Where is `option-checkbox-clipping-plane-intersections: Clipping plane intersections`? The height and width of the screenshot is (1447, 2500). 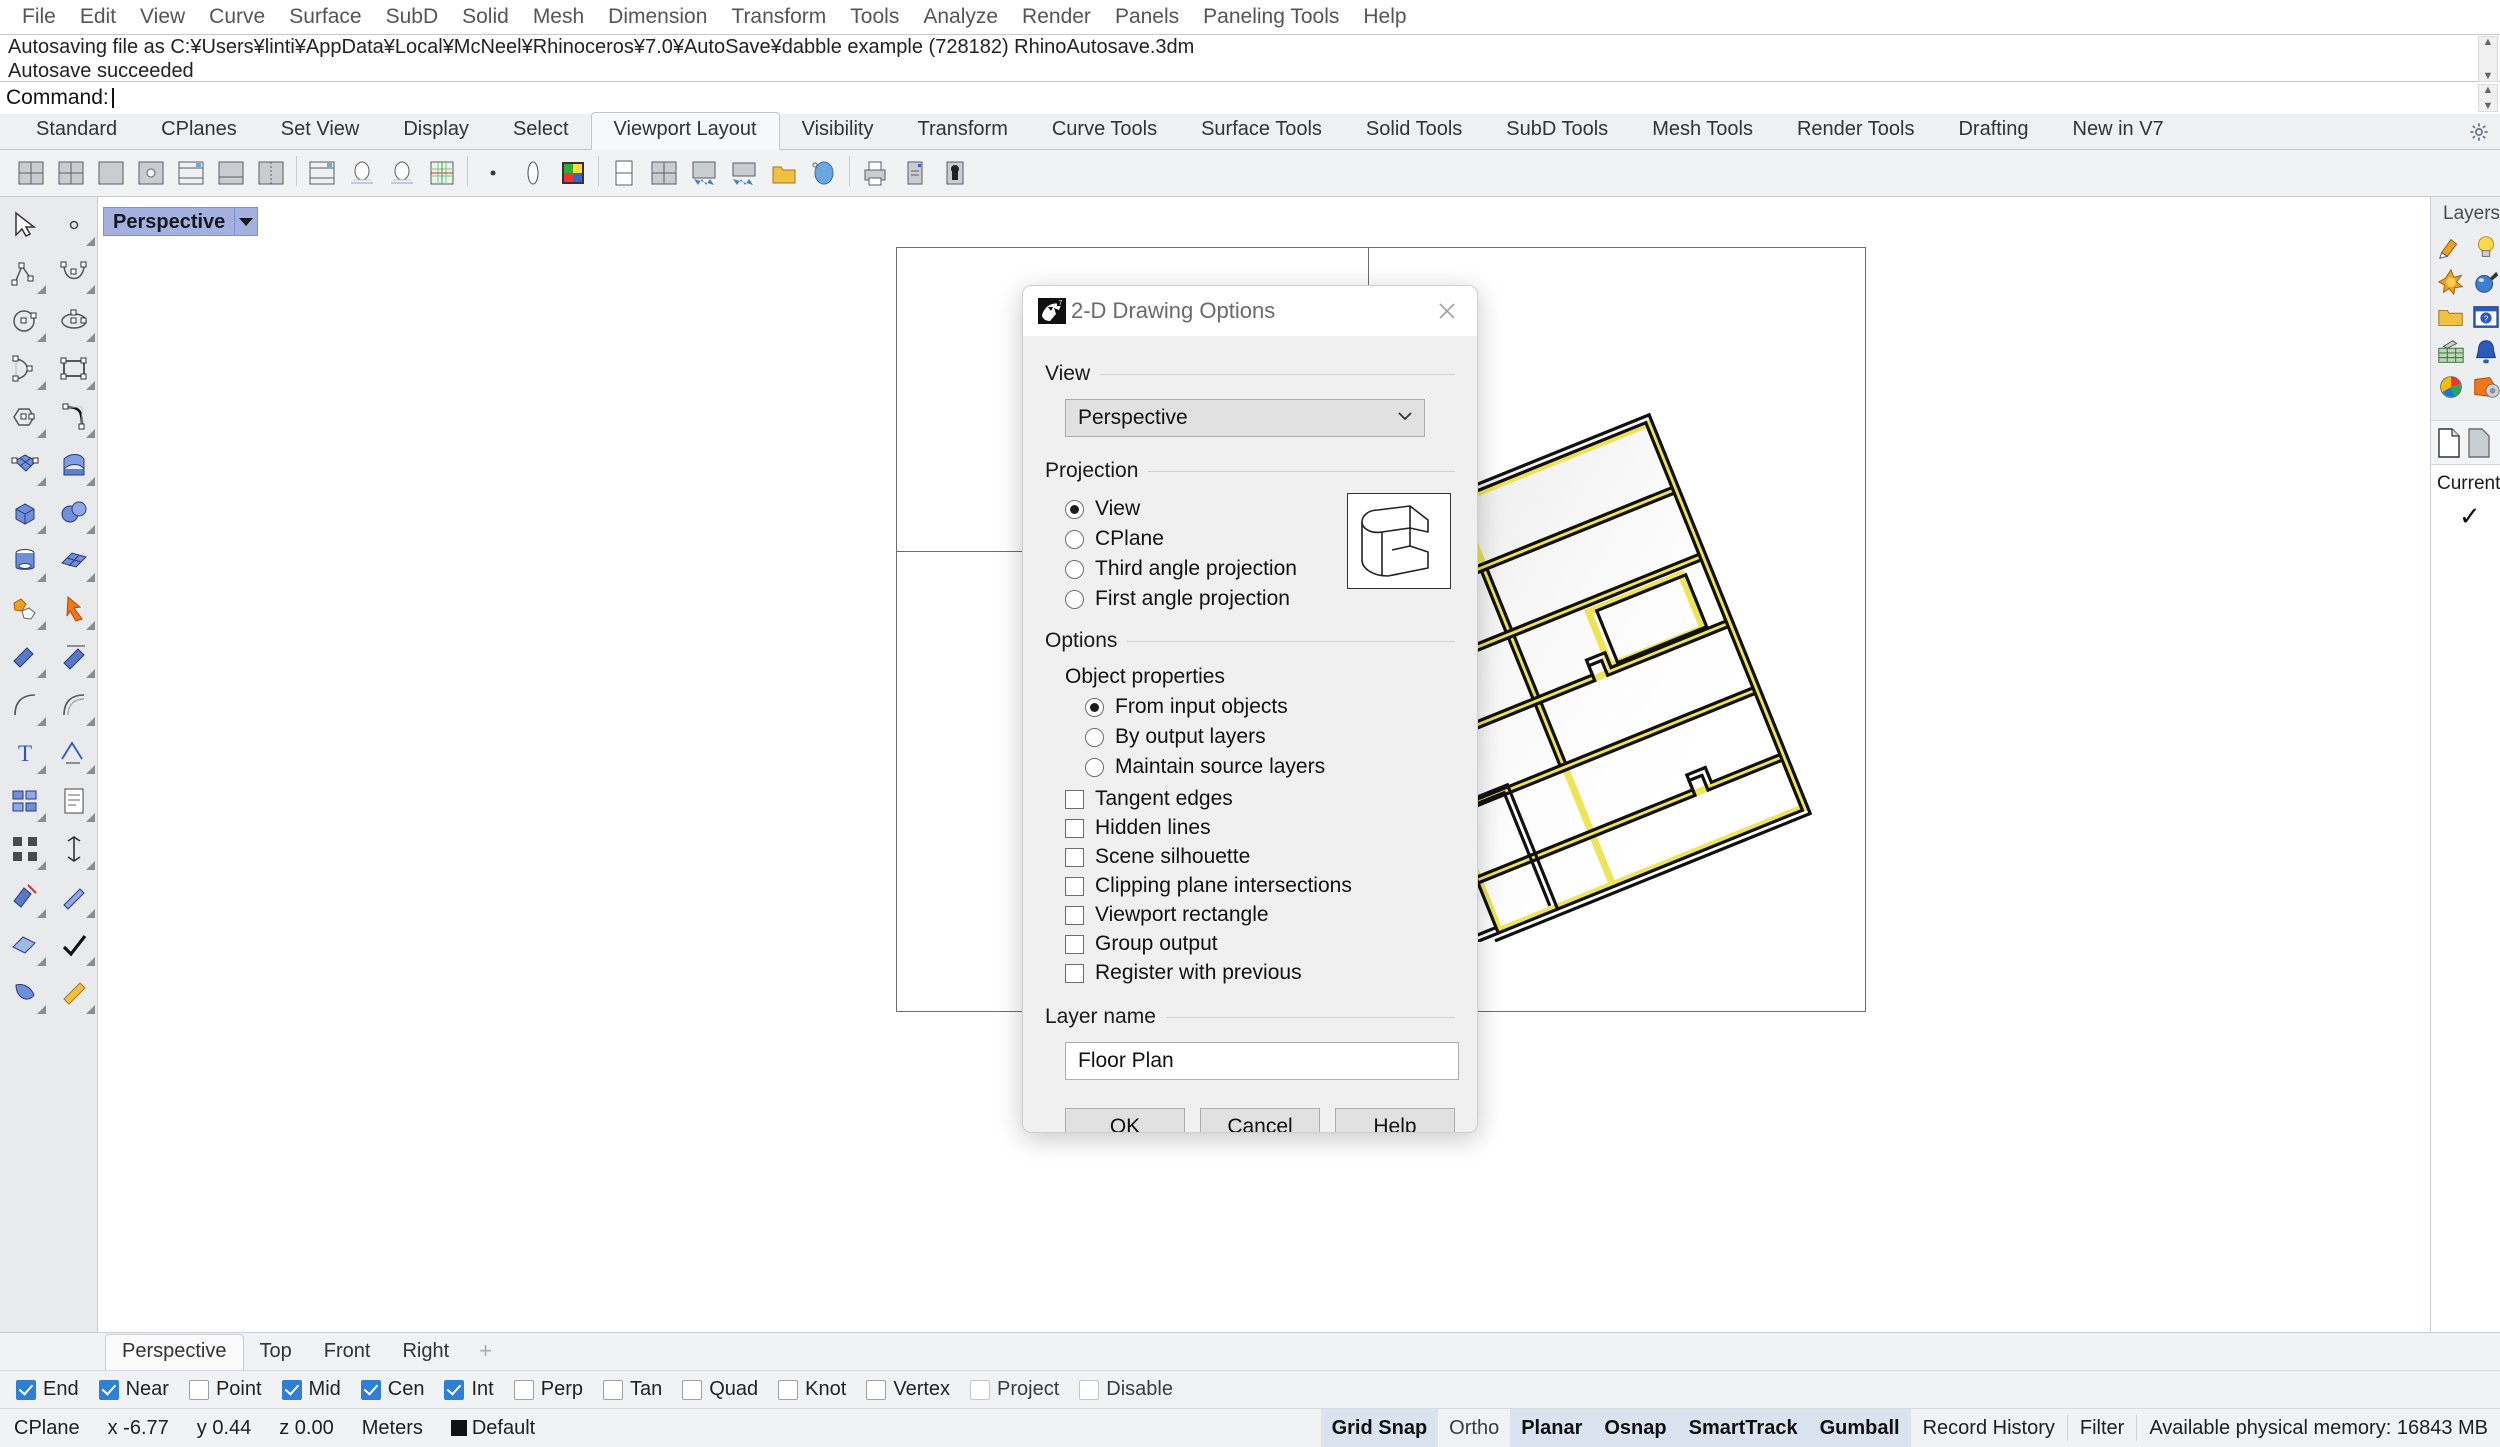
option-checkbox-clipping-plane-intersections: Clipping plane intersections is located at coordinates (1260, 886).